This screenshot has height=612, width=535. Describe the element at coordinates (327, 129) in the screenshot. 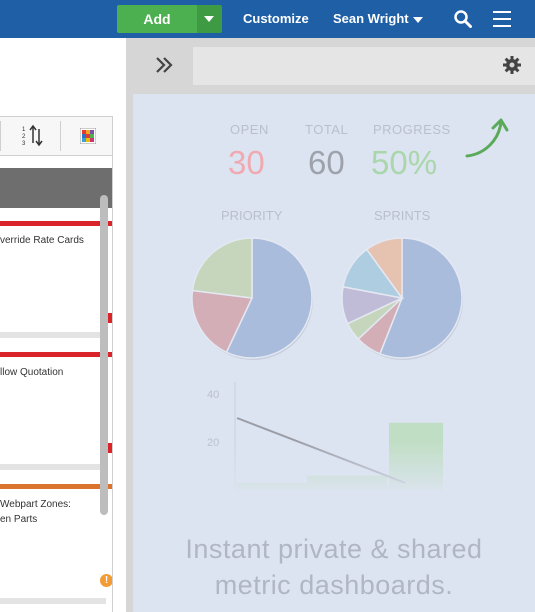

I see `stat-label-total: TOTAL` at that location.